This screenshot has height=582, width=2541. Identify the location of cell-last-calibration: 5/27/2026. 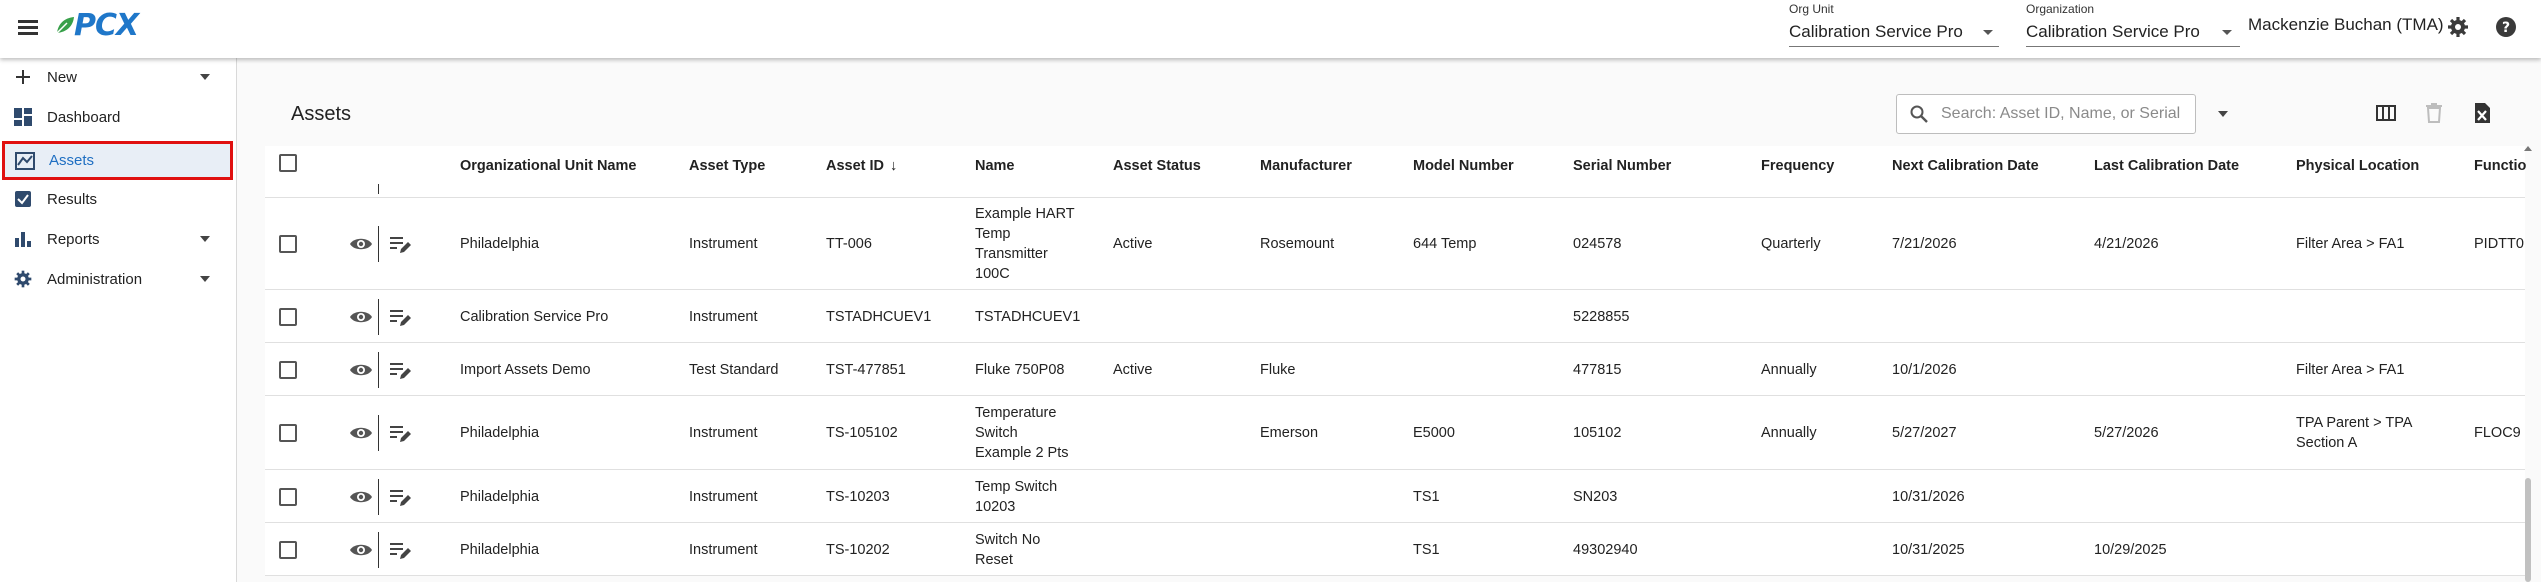
(2126, 433).